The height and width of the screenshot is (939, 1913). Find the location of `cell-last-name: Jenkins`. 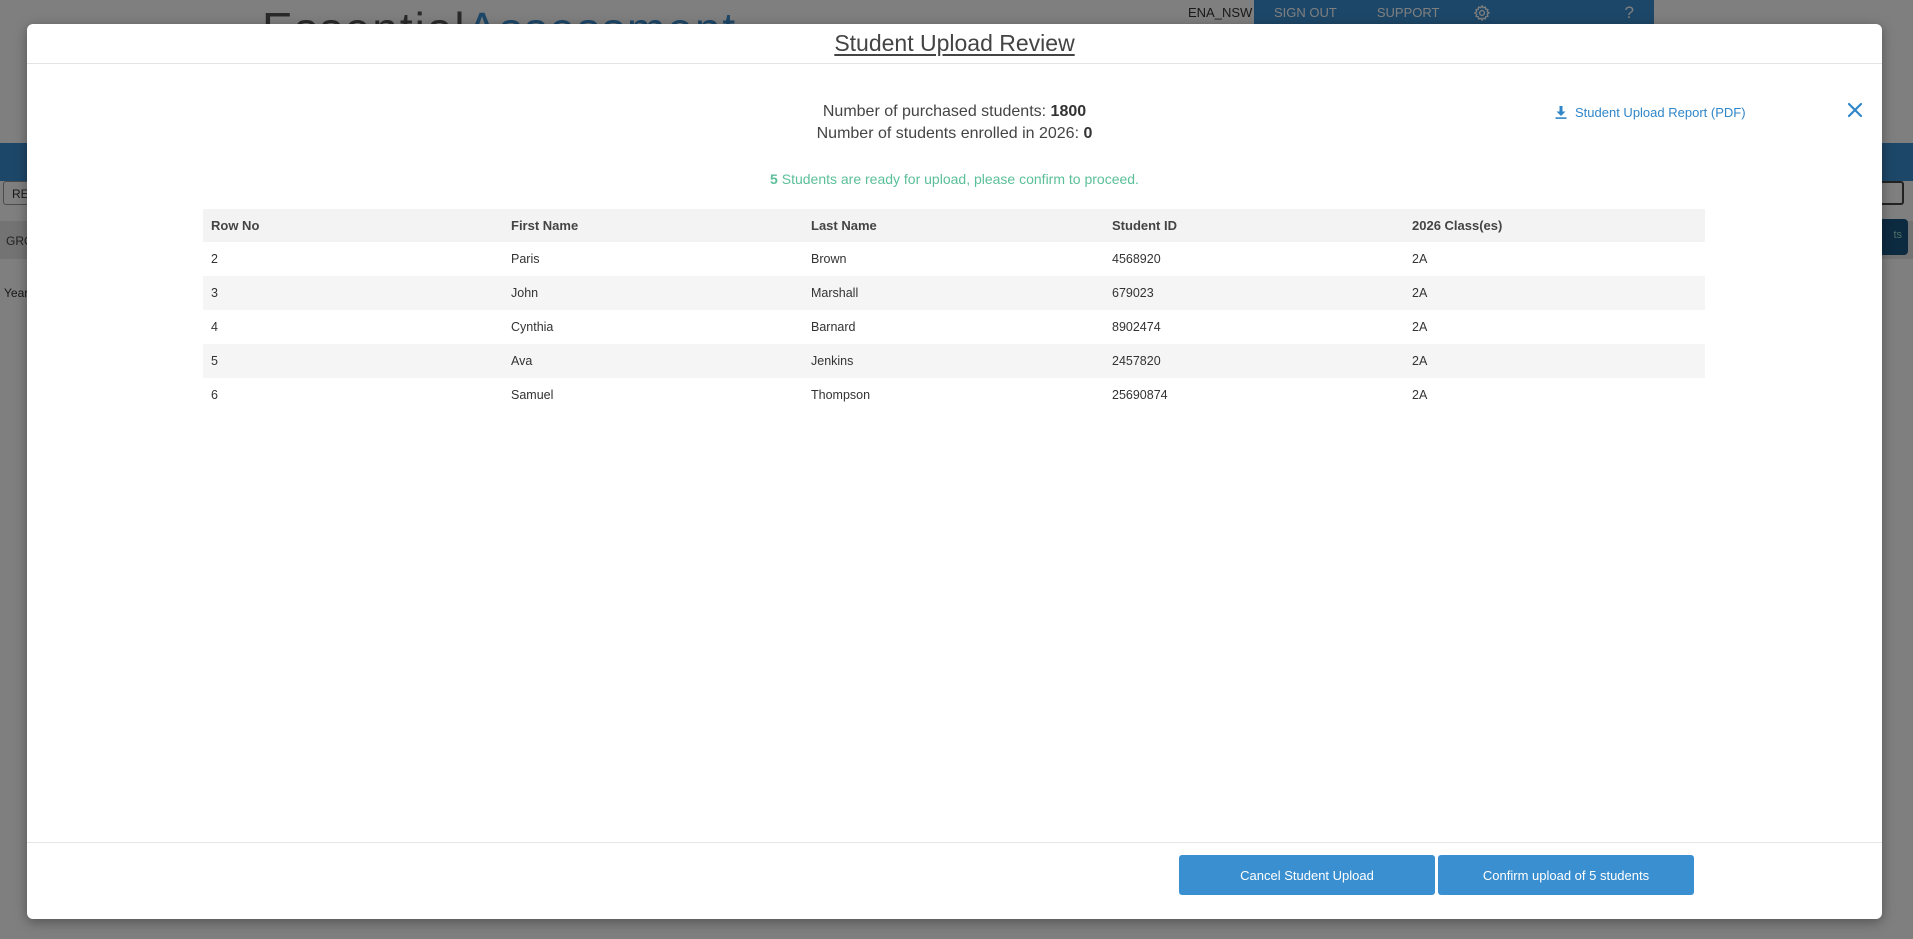

cell-last-name: Jenkins is located at coordinates (832, 361).